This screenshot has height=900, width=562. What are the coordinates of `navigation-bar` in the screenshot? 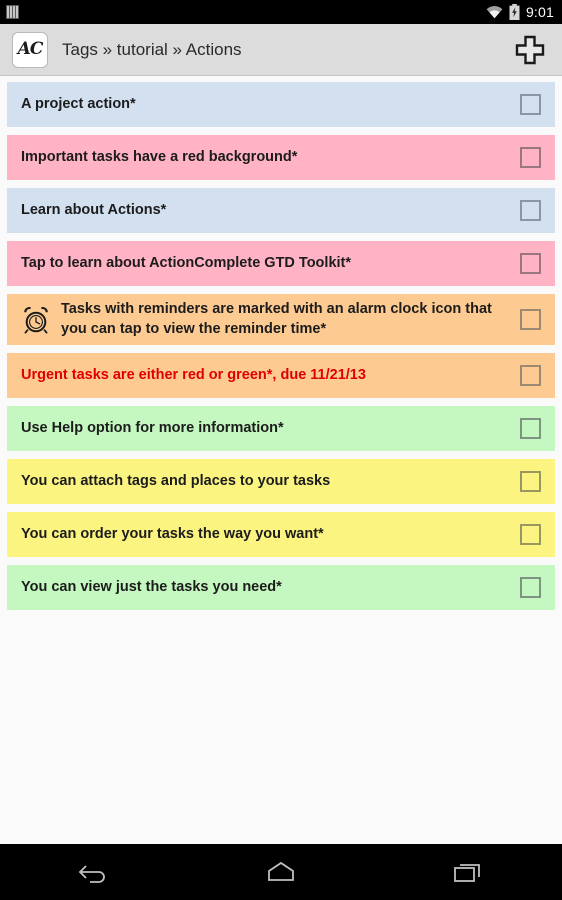 It's located at (281, 872).